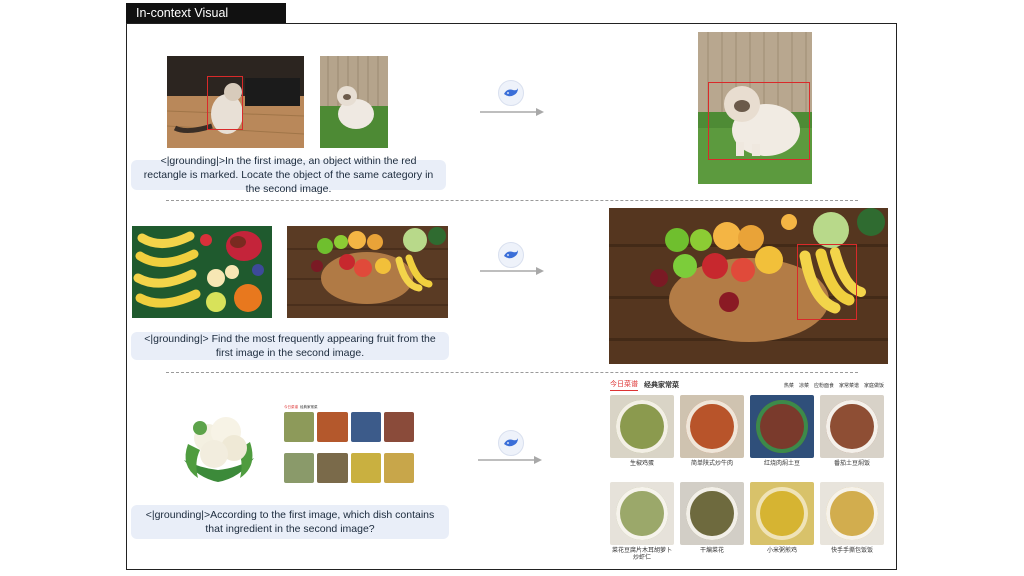 Image resolution: width=1024 pixels, height=576 pixels. I want to click on row2-output-image, so click(748, 286).